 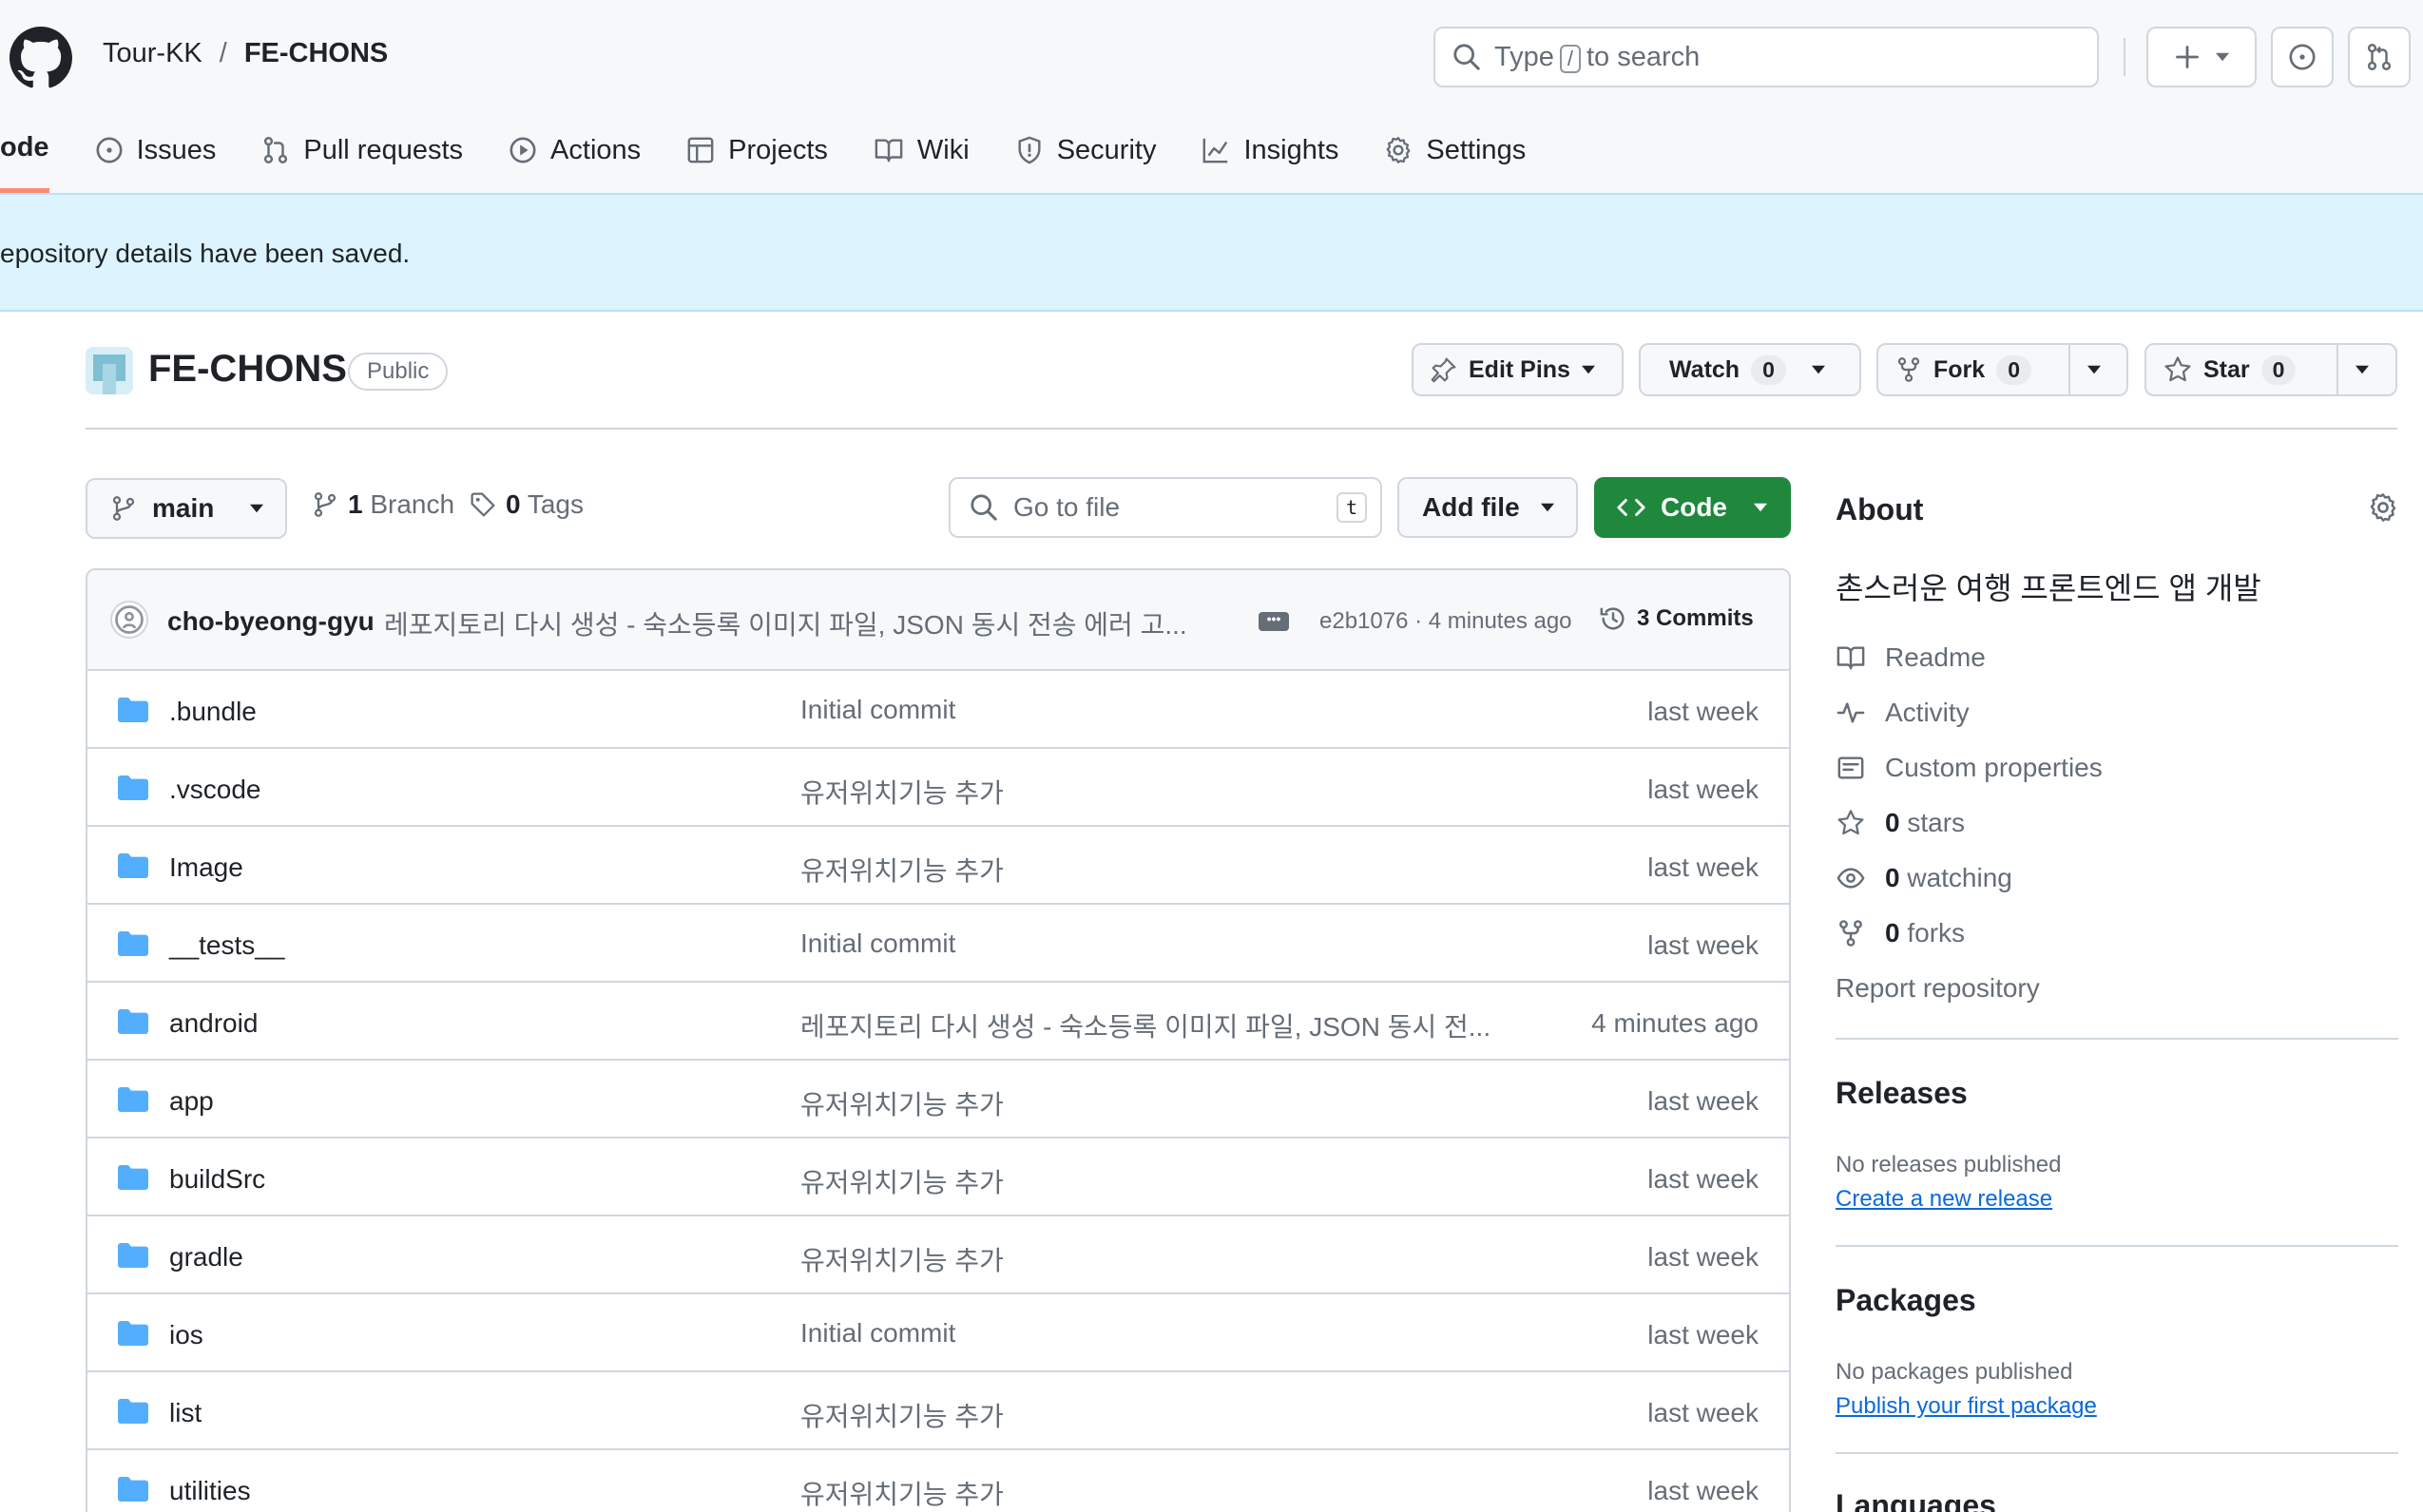 I want to click on tab-pull-requests: Pull requests, so click(x=362, y=150).